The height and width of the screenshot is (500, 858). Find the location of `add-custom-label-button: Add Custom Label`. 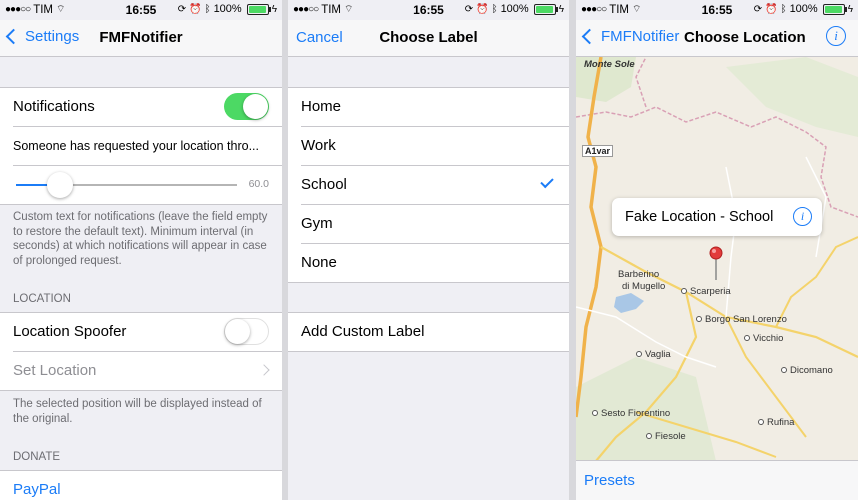

add-custom-label-button: Add Custom Label is located at coordinates (435, 332).